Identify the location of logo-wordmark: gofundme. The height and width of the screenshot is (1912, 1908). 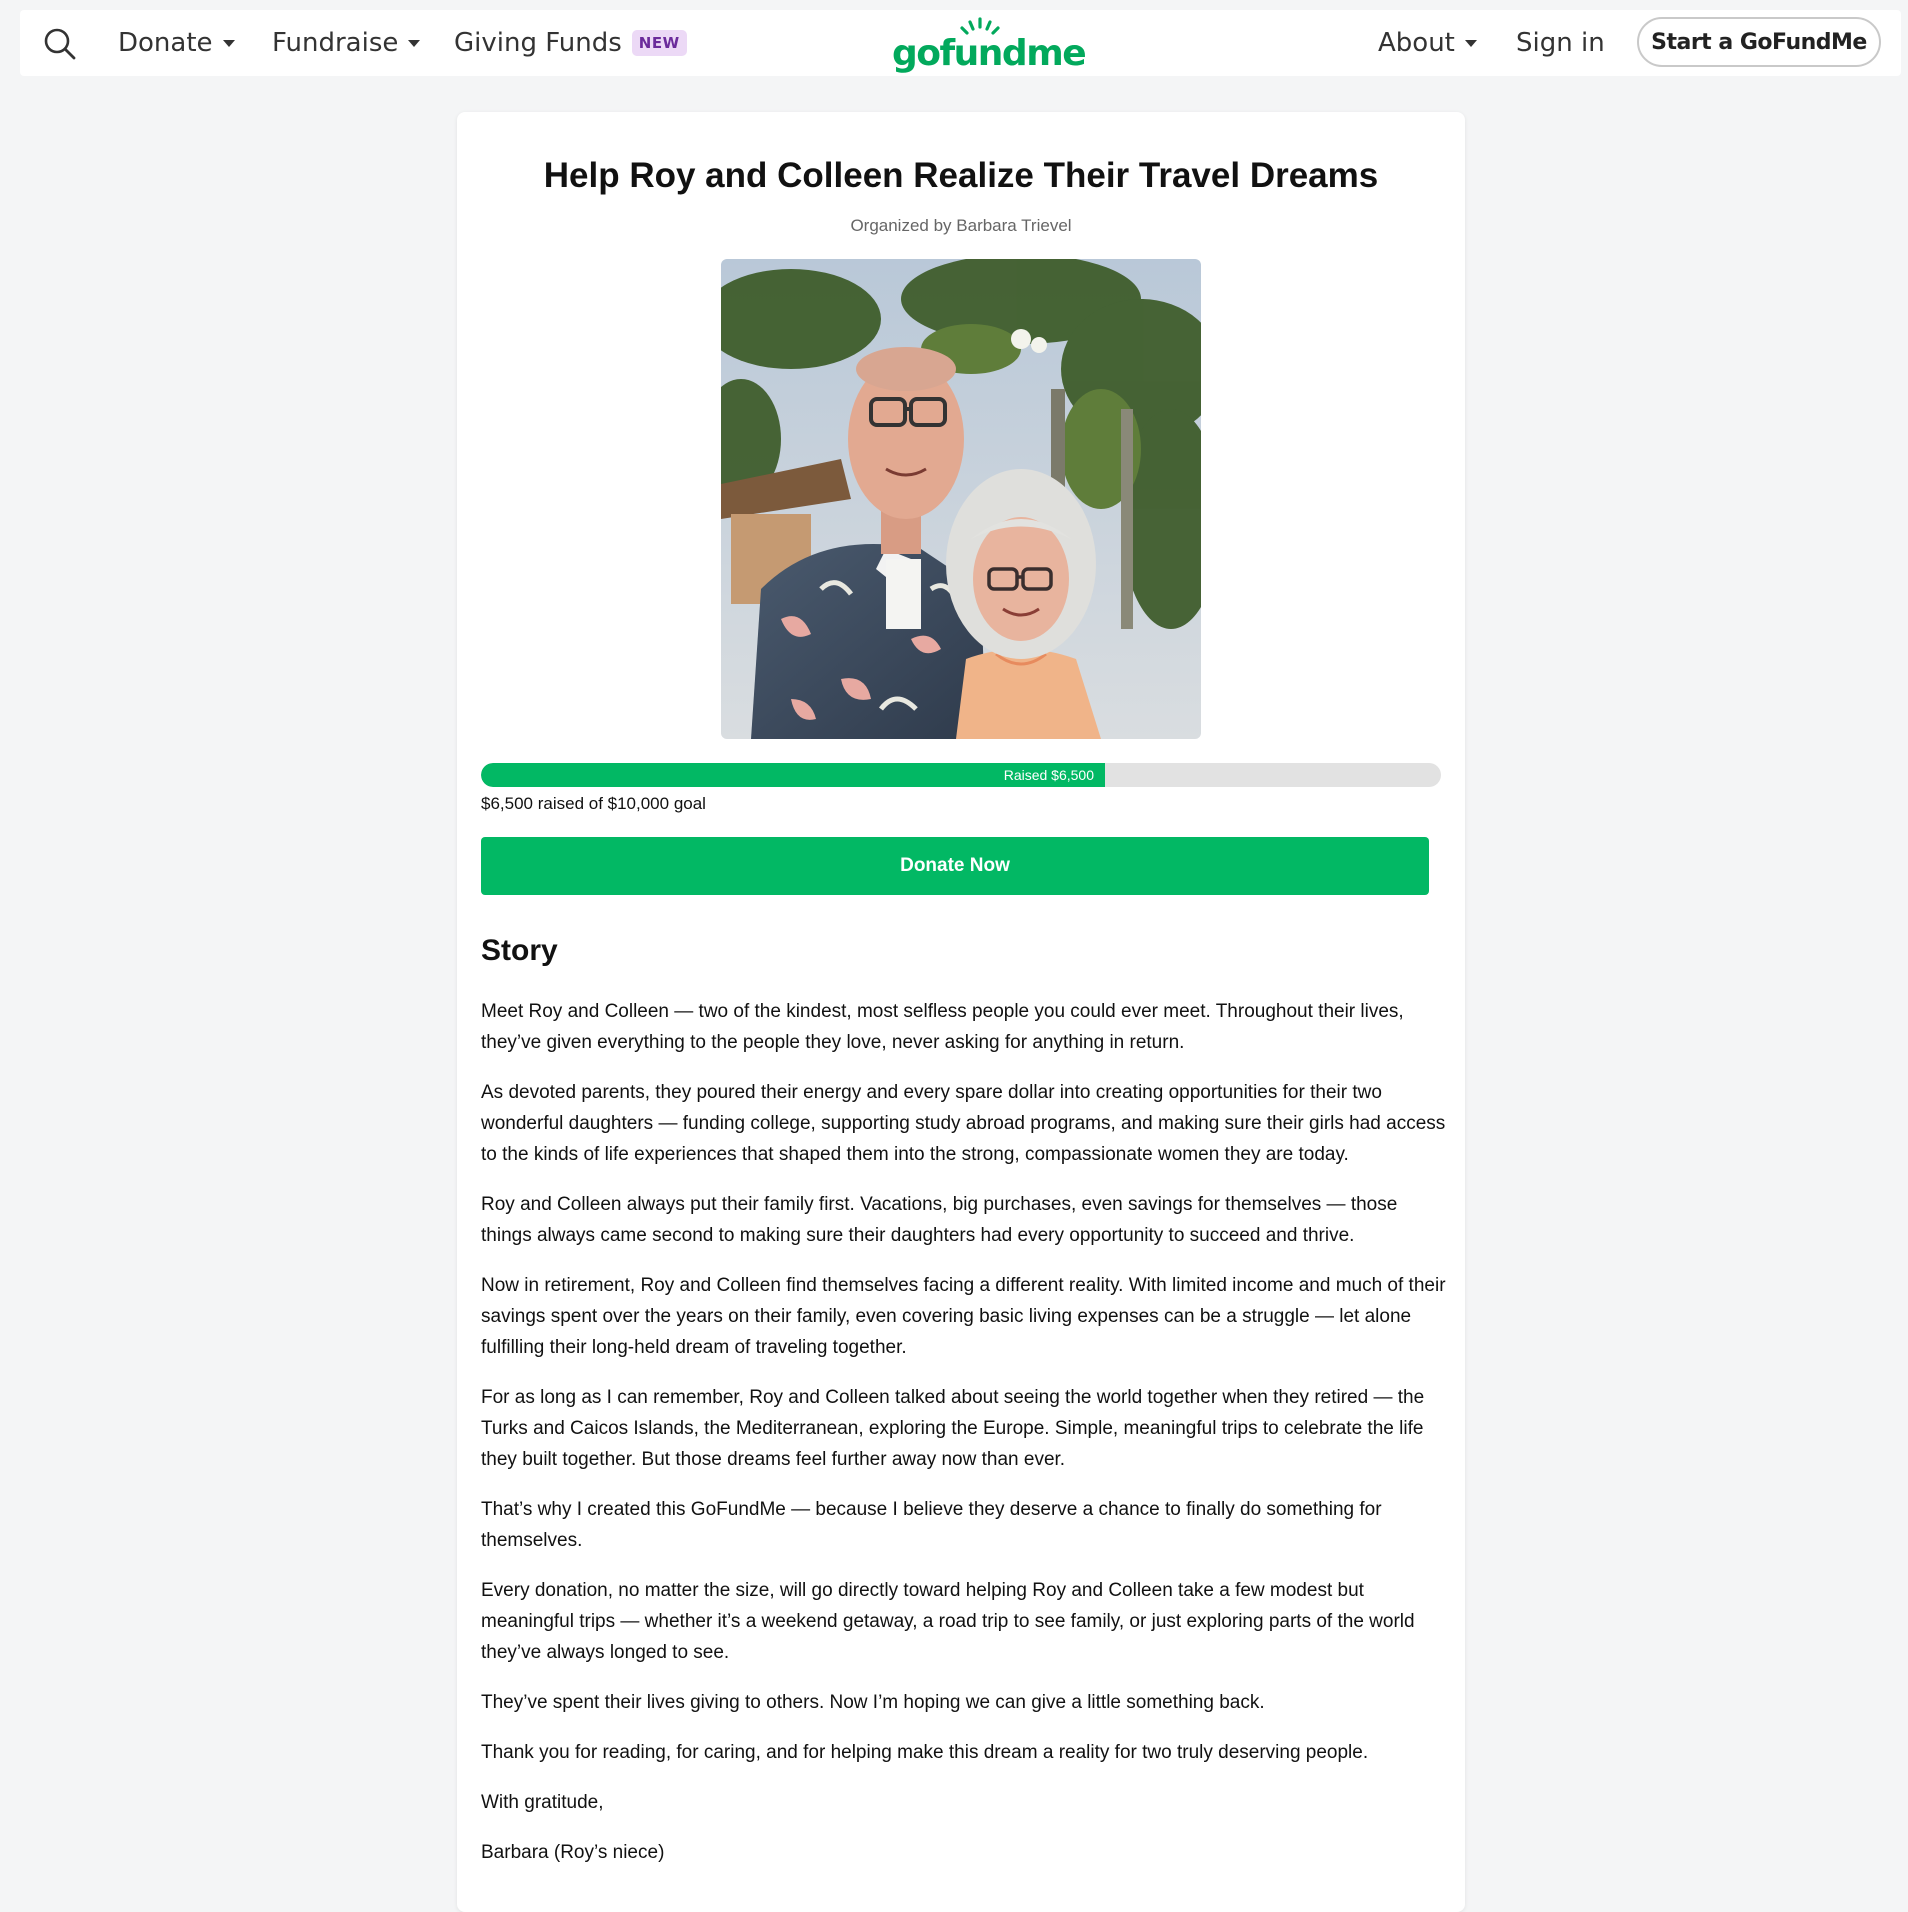
(989, 53).